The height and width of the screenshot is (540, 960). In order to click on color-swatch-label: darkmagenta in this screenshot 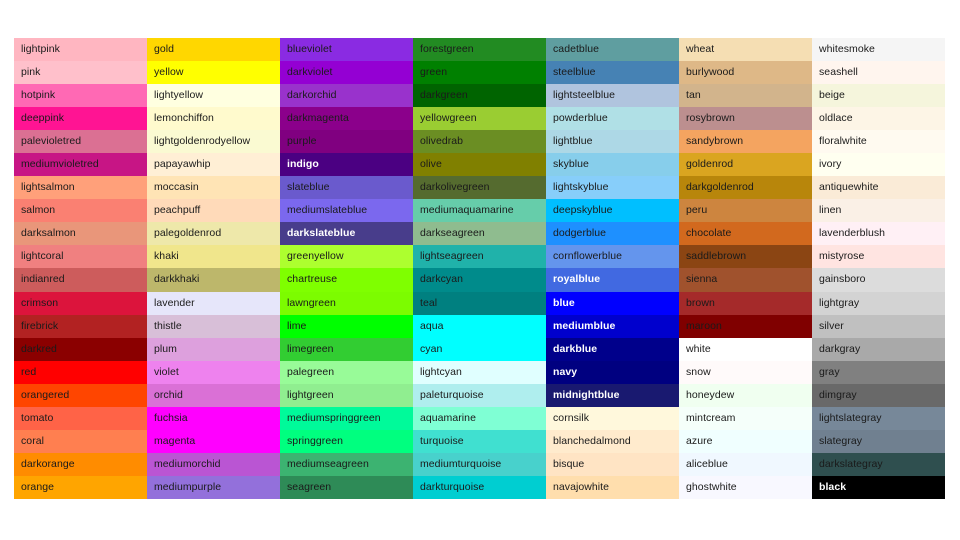, I will do `click(318, 118)`.